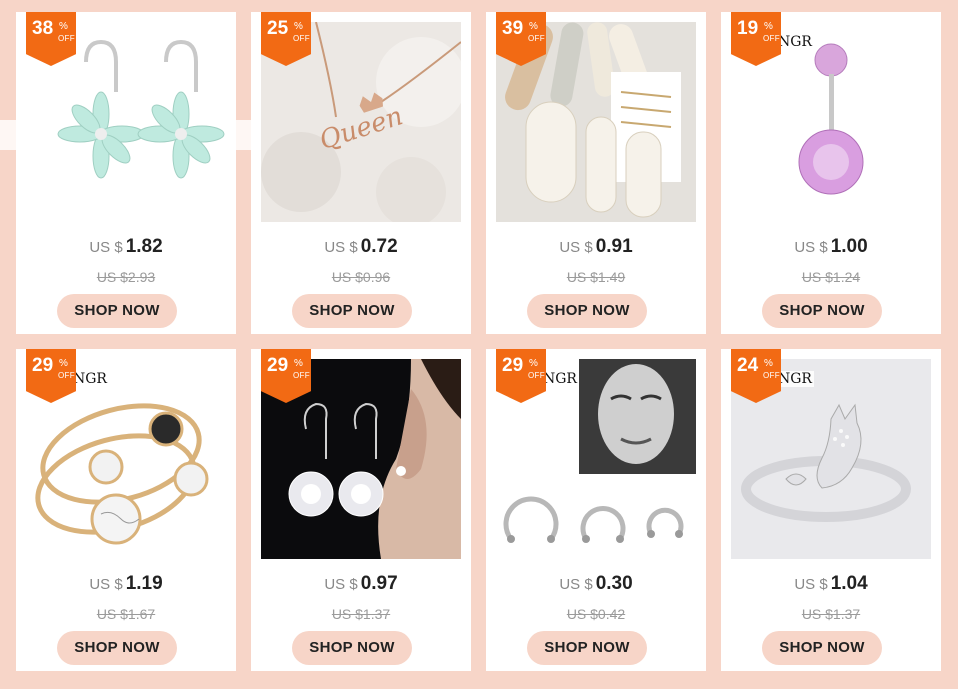 Image resolution: width=958 pixels, height=689 pixels. What do you see at coordinates (849, 583) in the screenshot?
I see `price-amount: 1.04` at bounding box center [849, 583].